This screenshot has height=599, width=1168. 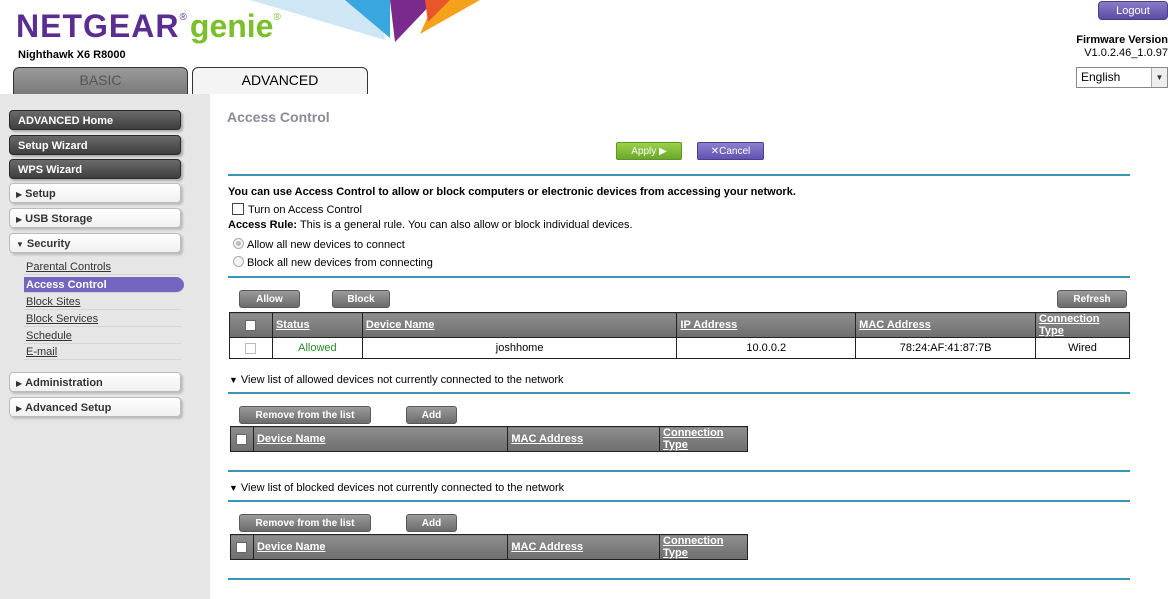 What do you see at coordinates (1159, 77) in the screenshot?
I see `chevron-down-icon: ▼` at bounding box center [1159, 77].